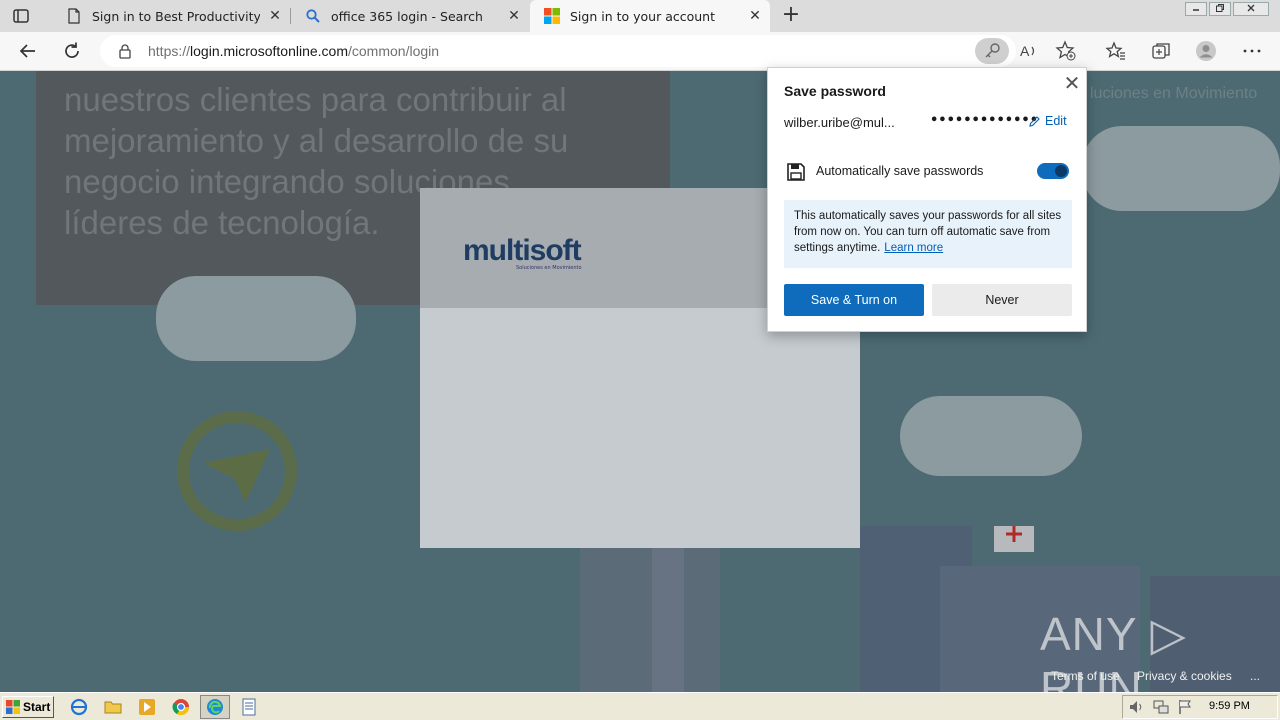 Image resolution: width=1280 pixels, height=720 pixels. I want to click on tab-title: Sign in to Best Productivity Pro, so click(176, 16).